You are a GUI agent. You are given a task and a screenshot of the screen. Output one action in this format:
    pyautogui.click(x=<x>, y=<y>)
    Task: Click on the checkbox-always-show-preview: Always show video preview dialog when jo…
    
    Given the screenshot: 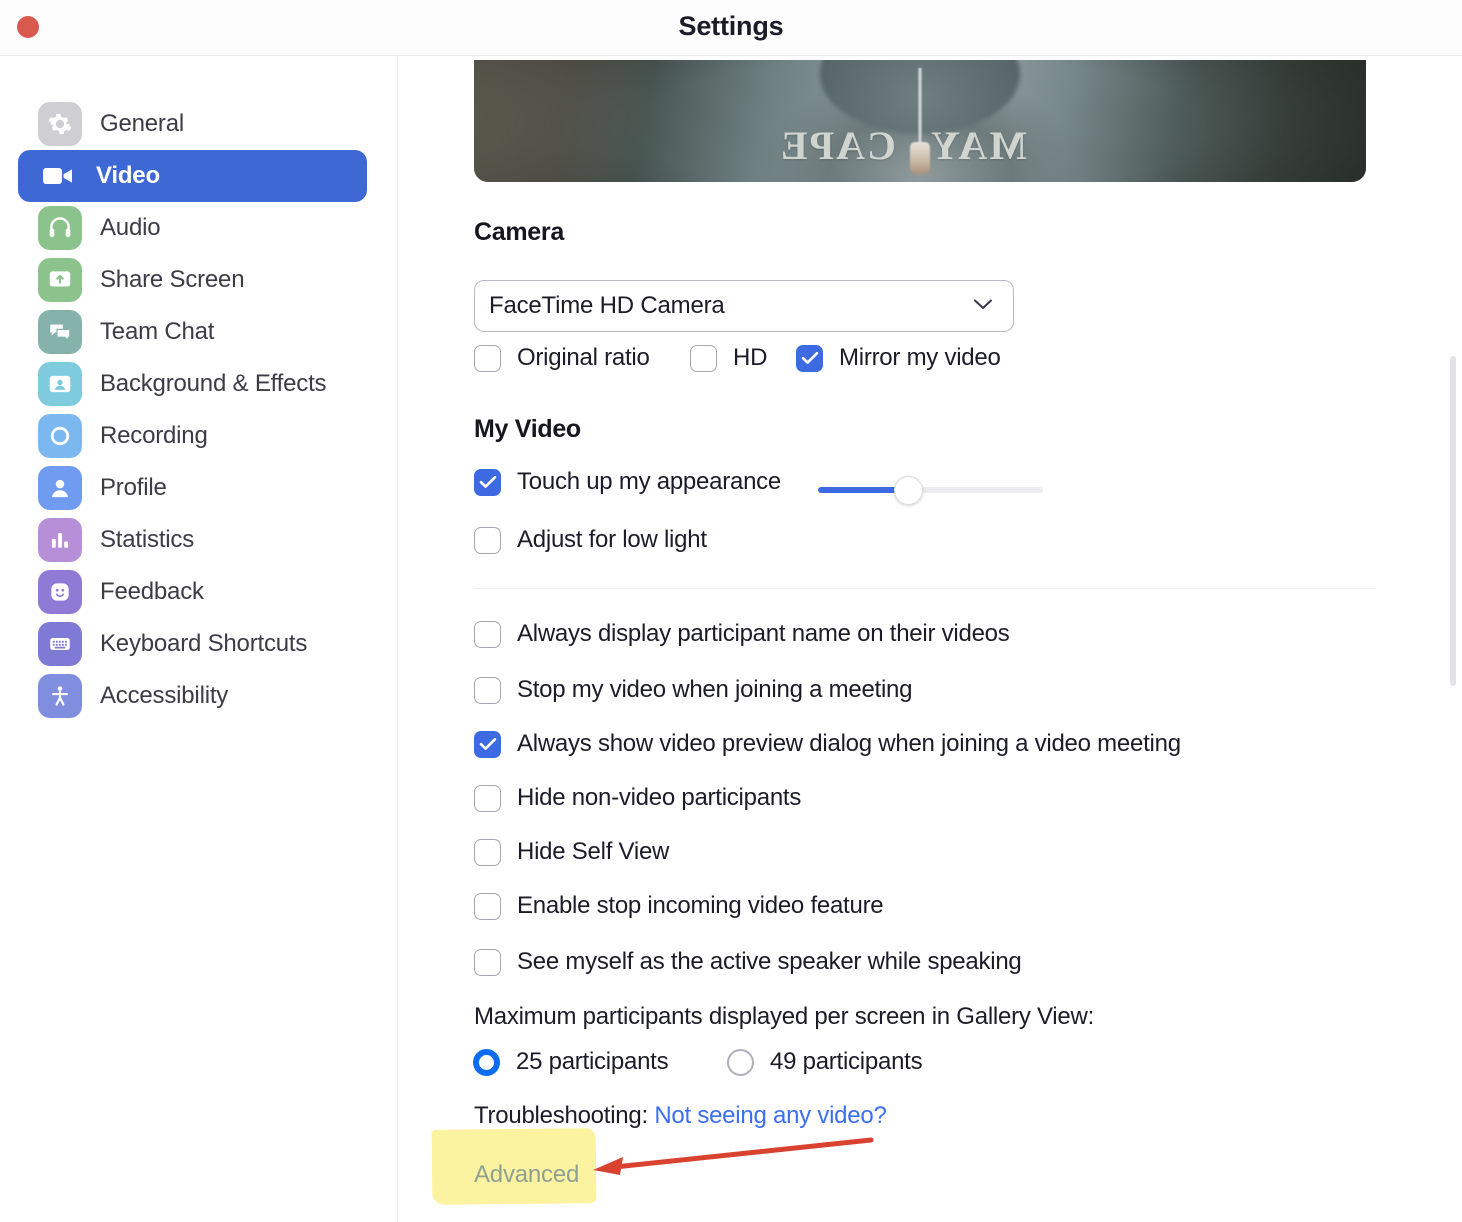 What is the action you would take?
    pyautogui.click(x=827, y=744)
    